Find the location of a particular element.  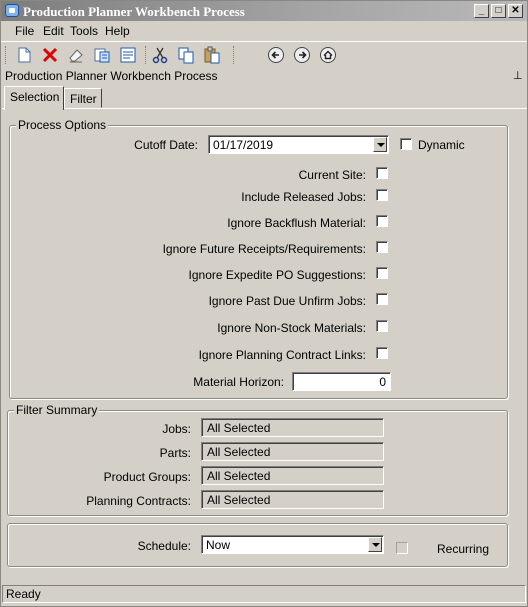

material-horizon-input: 0 is located at coordinates (341, 381).